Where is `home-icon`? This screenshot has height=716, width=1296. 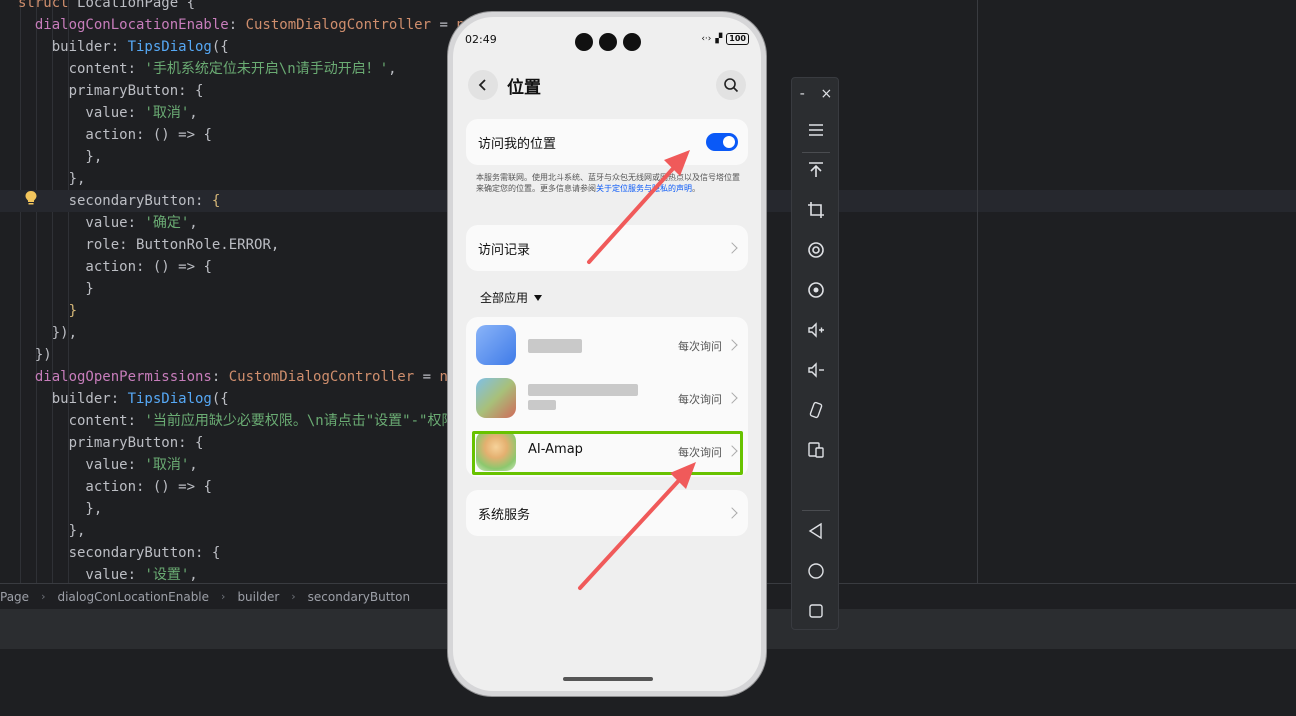 home-icon is located at coordinates (816, 571).